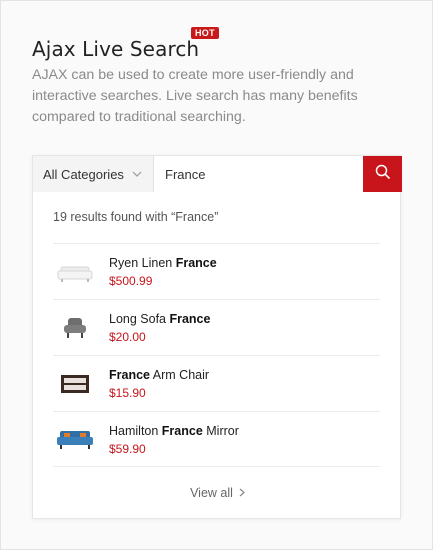 The height and width of the screenshot is (550, 433). What do you see at coordinates (258, 174) in the screenshot?
I see `search-input` at bounding box center [258, 174].